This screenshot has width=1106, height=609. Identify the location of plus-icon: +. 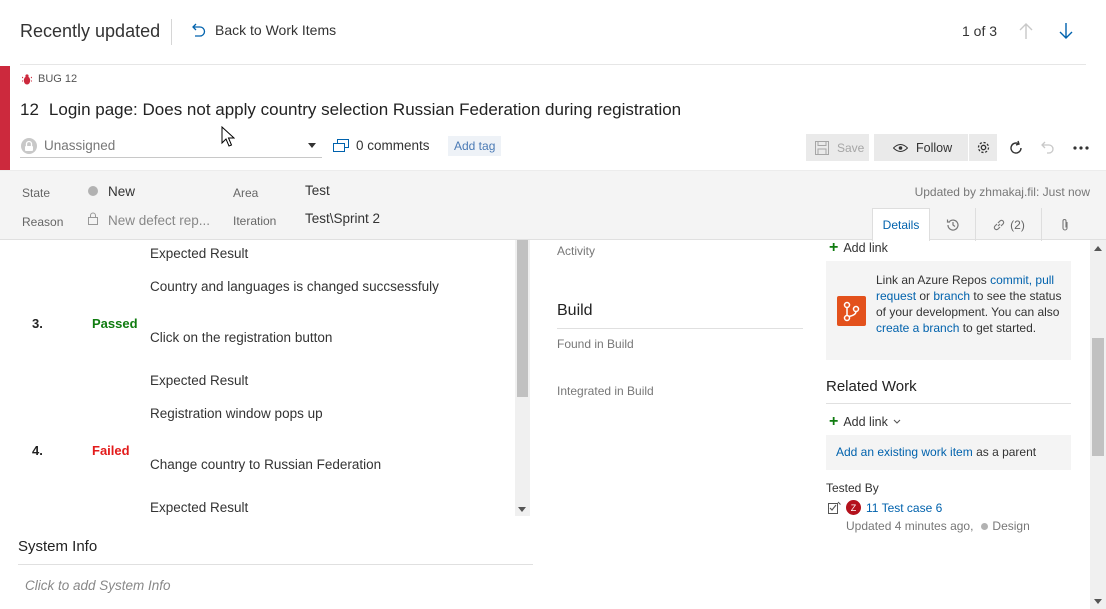
(834, 421).